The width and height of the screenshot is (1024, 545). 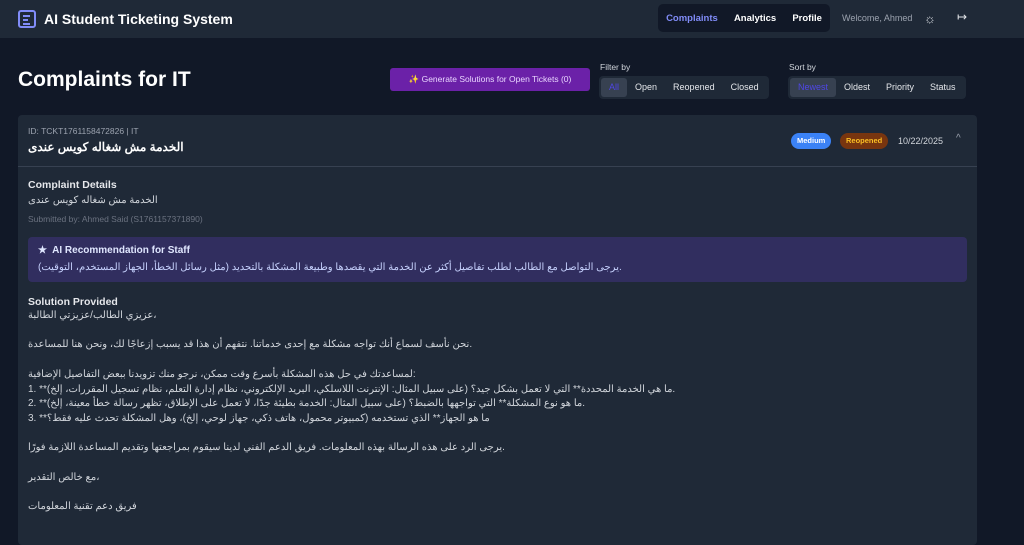 What do you see at coordinates (811, 141) in the screenshot?
I see `priority-badge: Medium` at bounding box center [811, 141].